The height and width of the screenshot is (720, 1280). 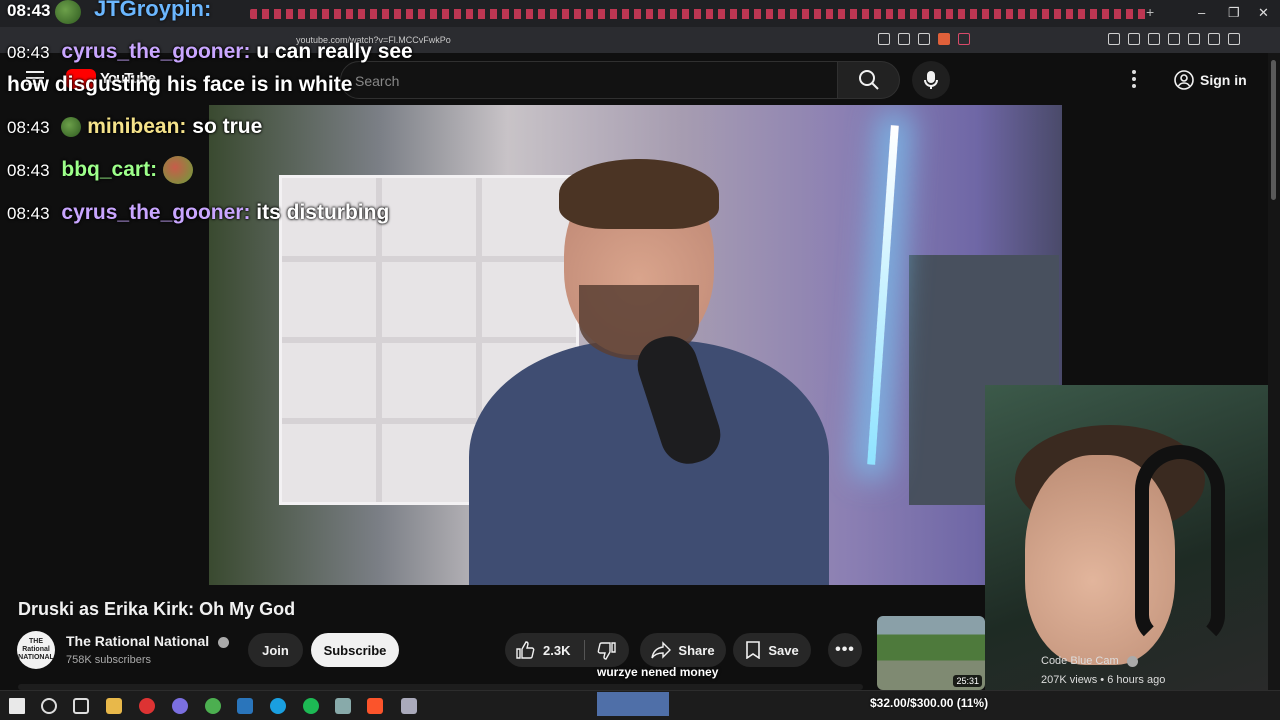 I want to click on chrome-icon, so click(x=213, y=706).